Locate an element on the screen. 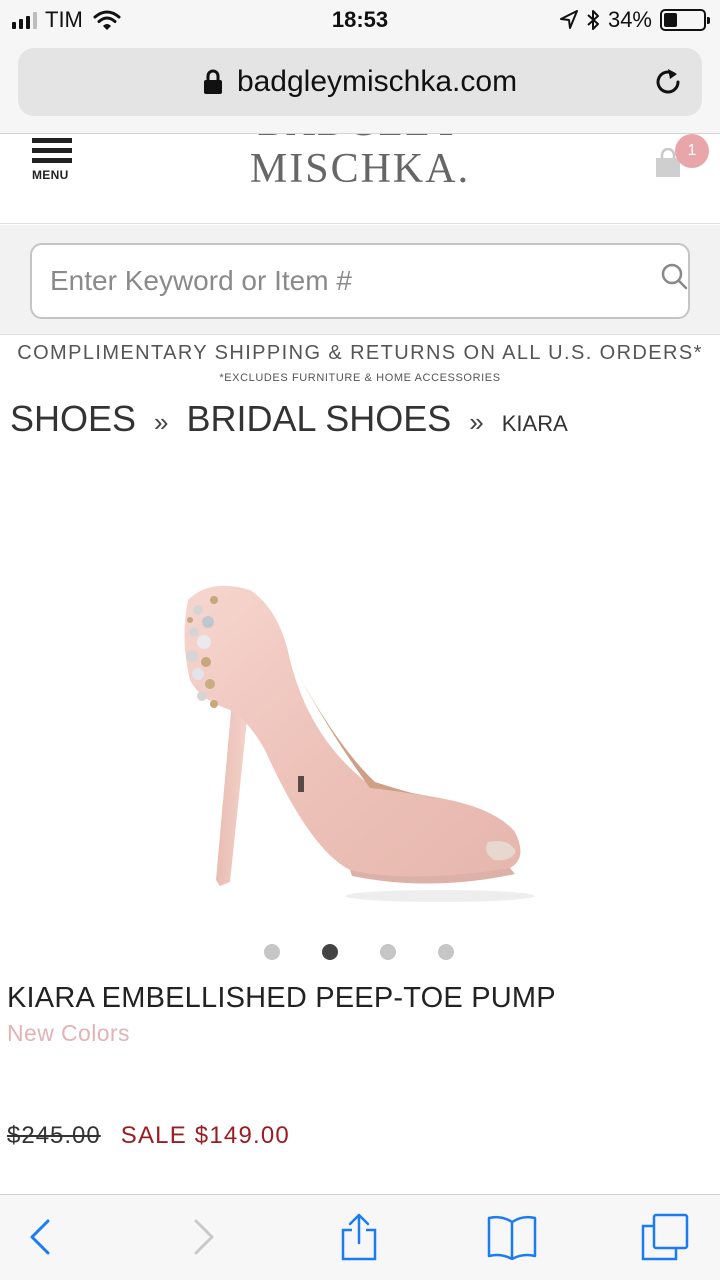  back-button is located at coordinates (40, 1237).